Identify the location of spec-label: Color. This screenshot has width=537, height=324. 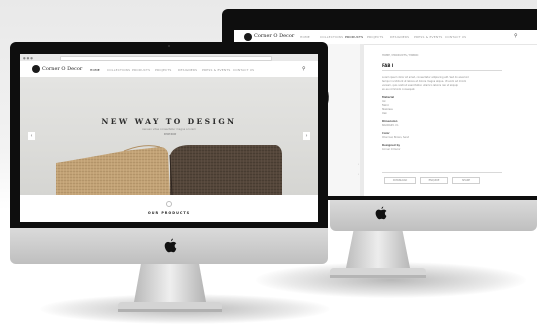
(386, 133).